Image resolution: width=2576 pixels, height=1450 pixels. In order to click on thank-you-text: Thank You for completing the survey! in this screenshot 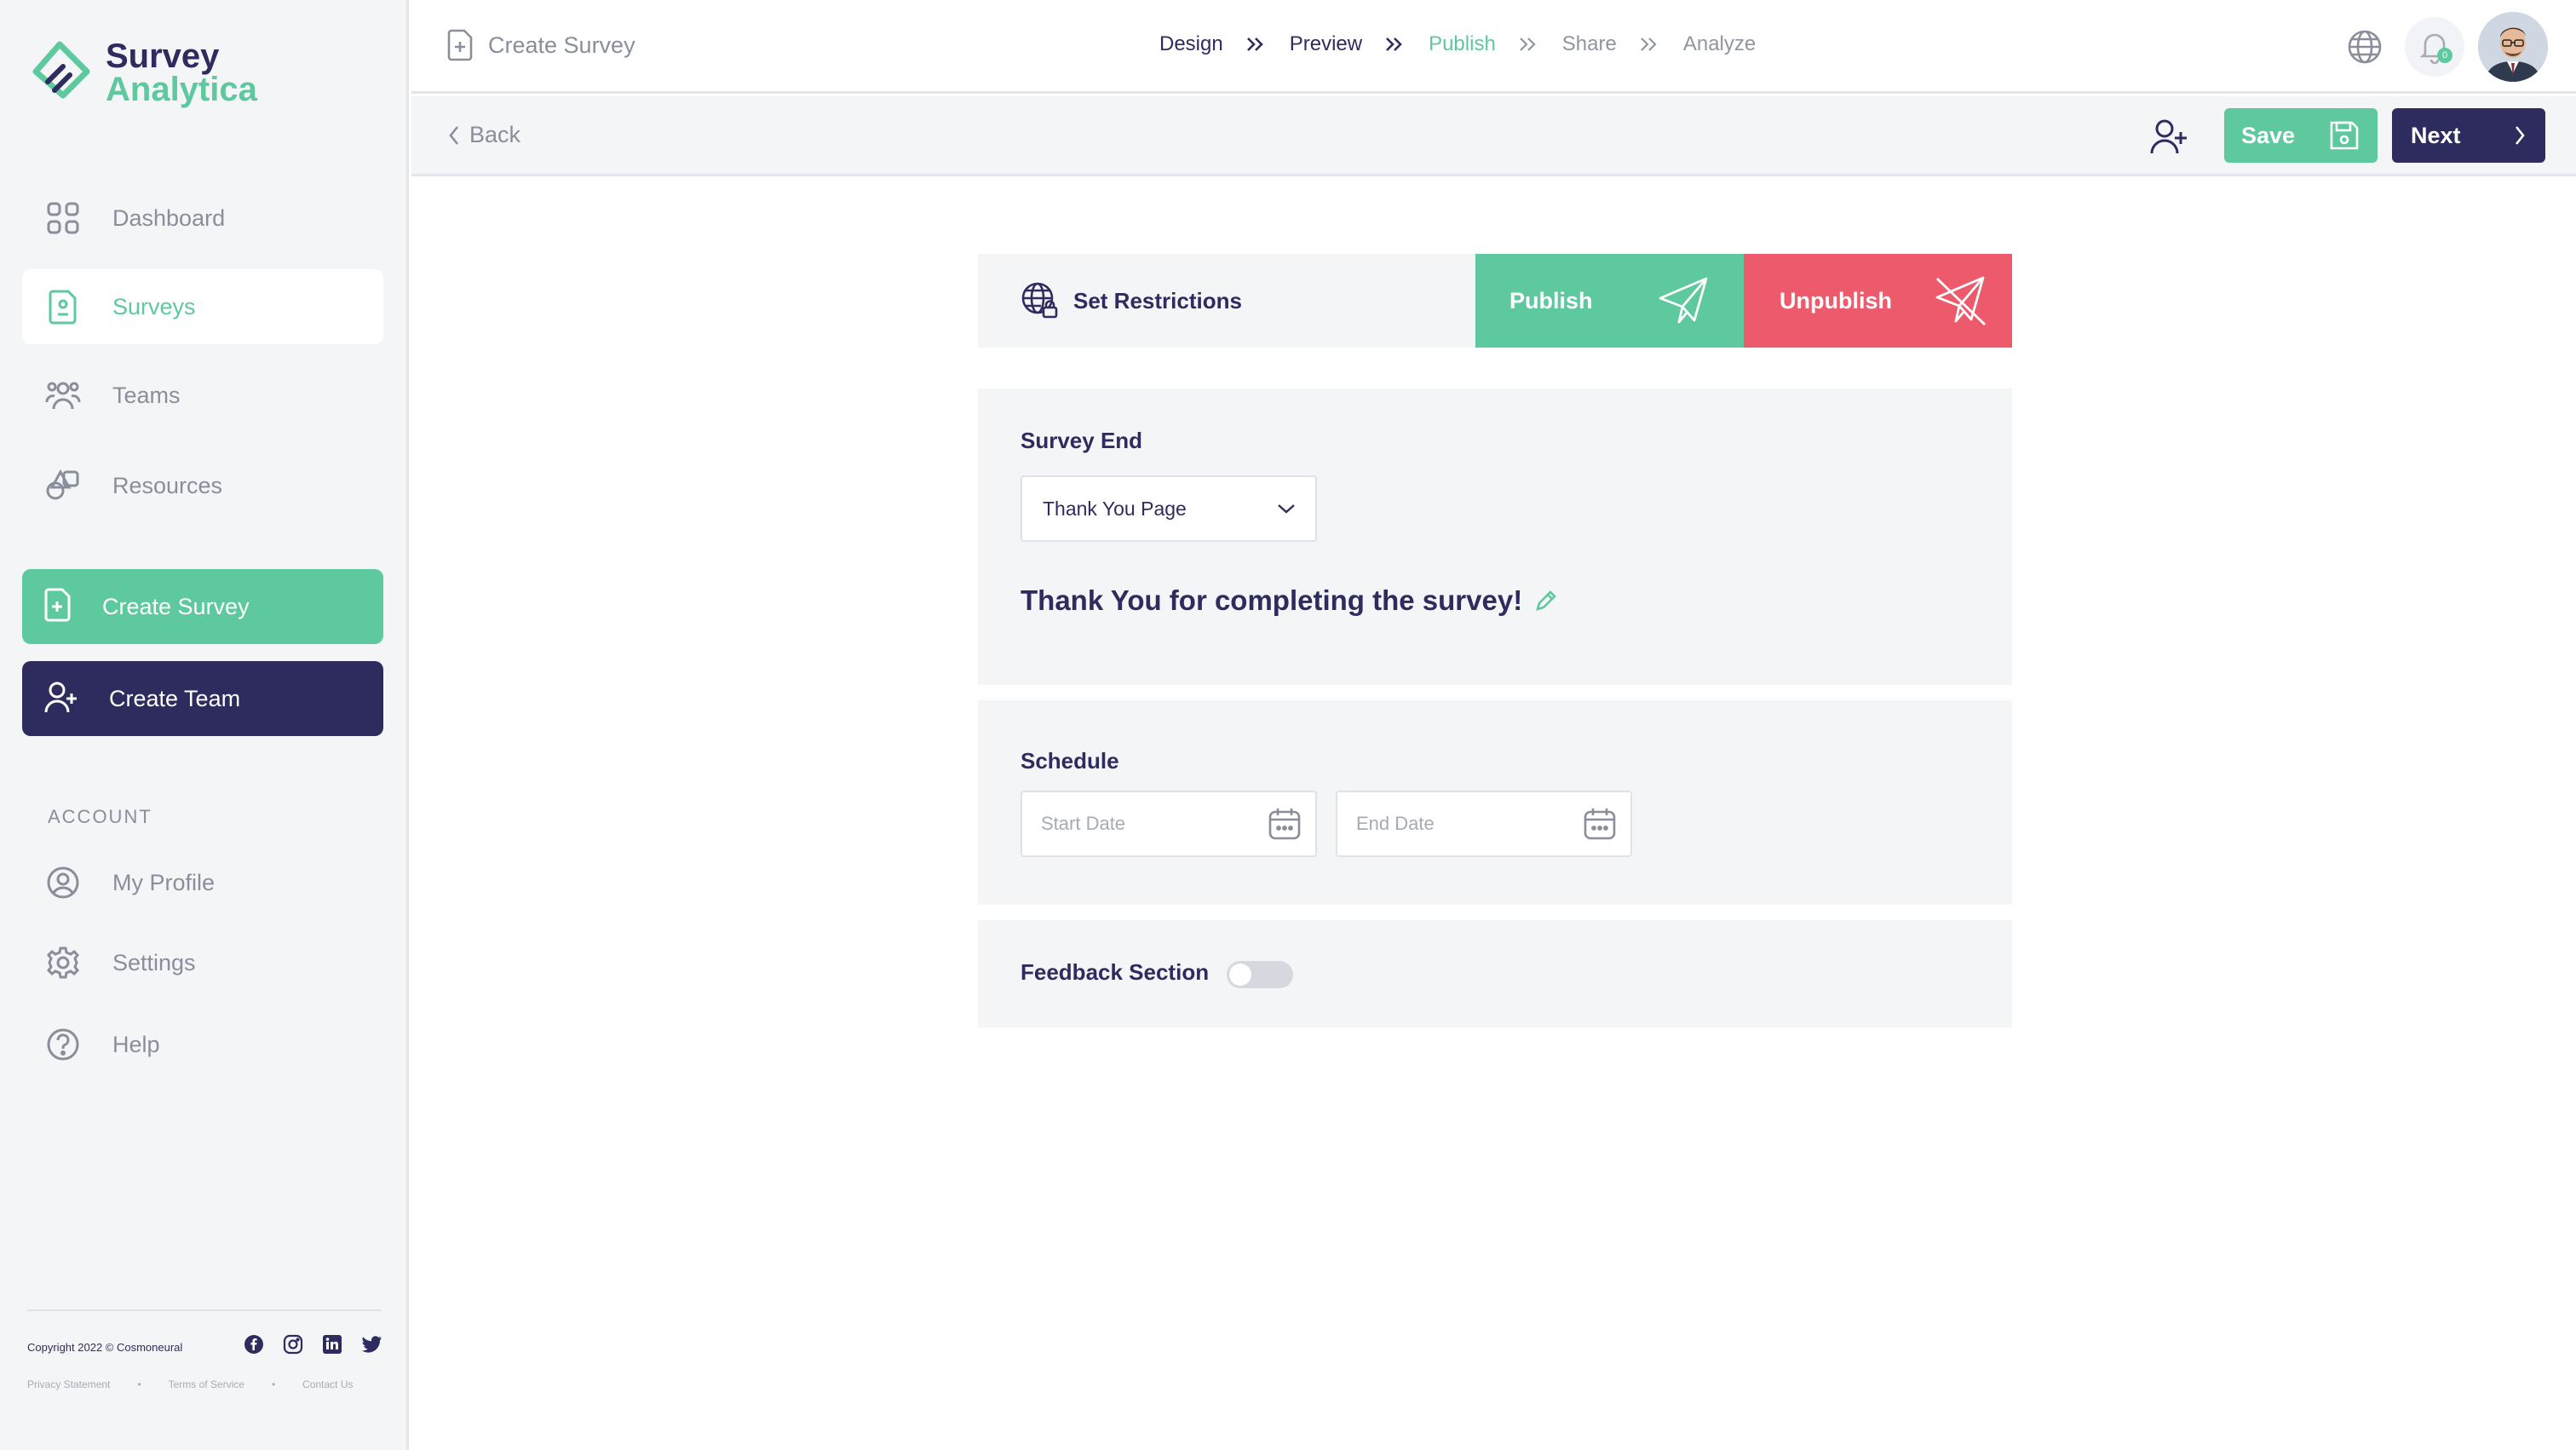, I will do `click(1272, 600)`.